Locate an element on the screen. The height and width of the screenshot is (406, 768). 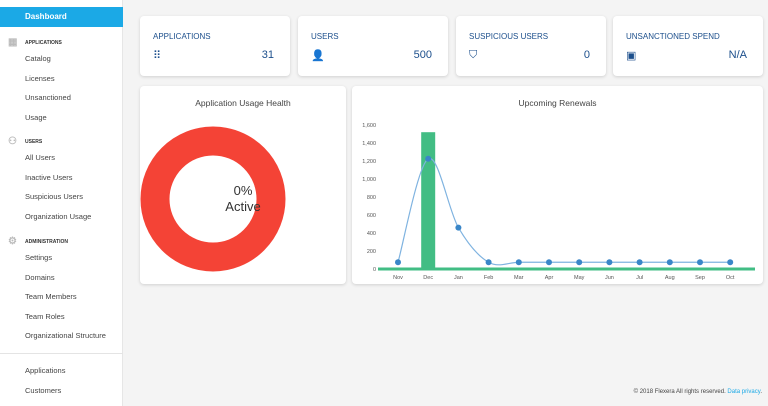
users-icon: ⚇ is located at coordinates (12, 141).